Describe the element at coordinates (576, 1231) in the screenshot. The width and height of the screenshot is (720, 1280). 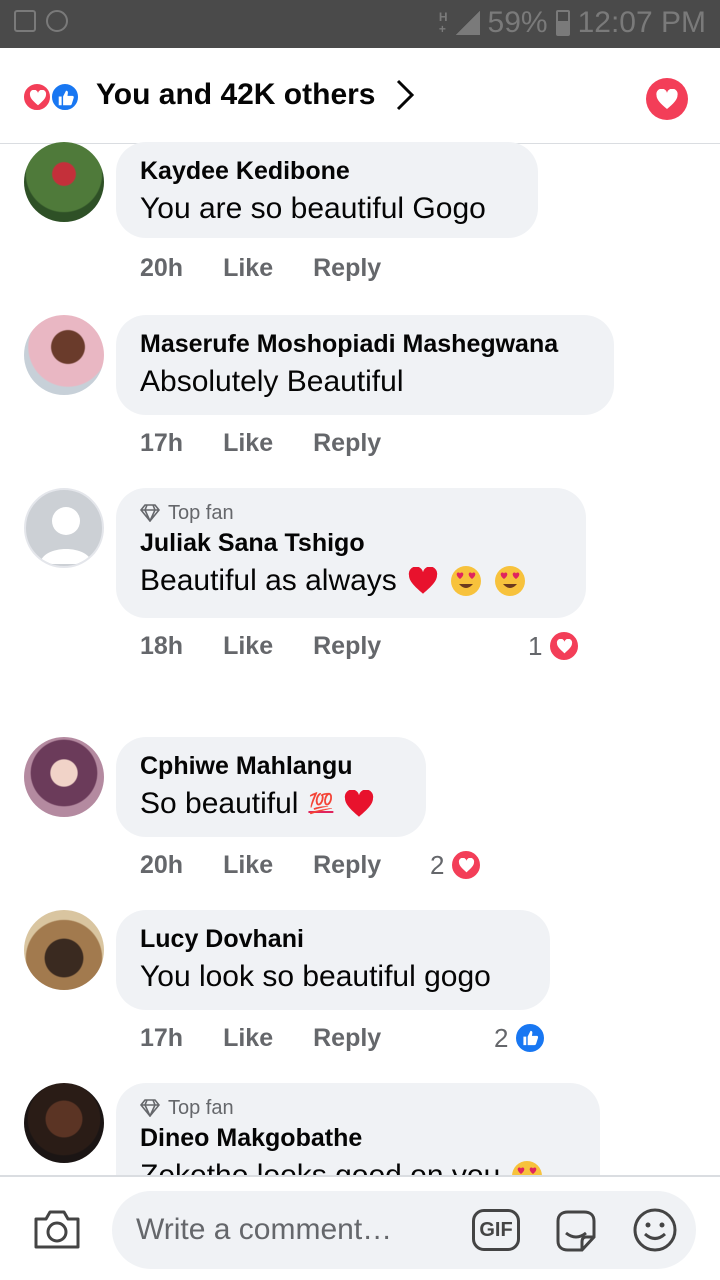
I see `sticker-icon` at that location.